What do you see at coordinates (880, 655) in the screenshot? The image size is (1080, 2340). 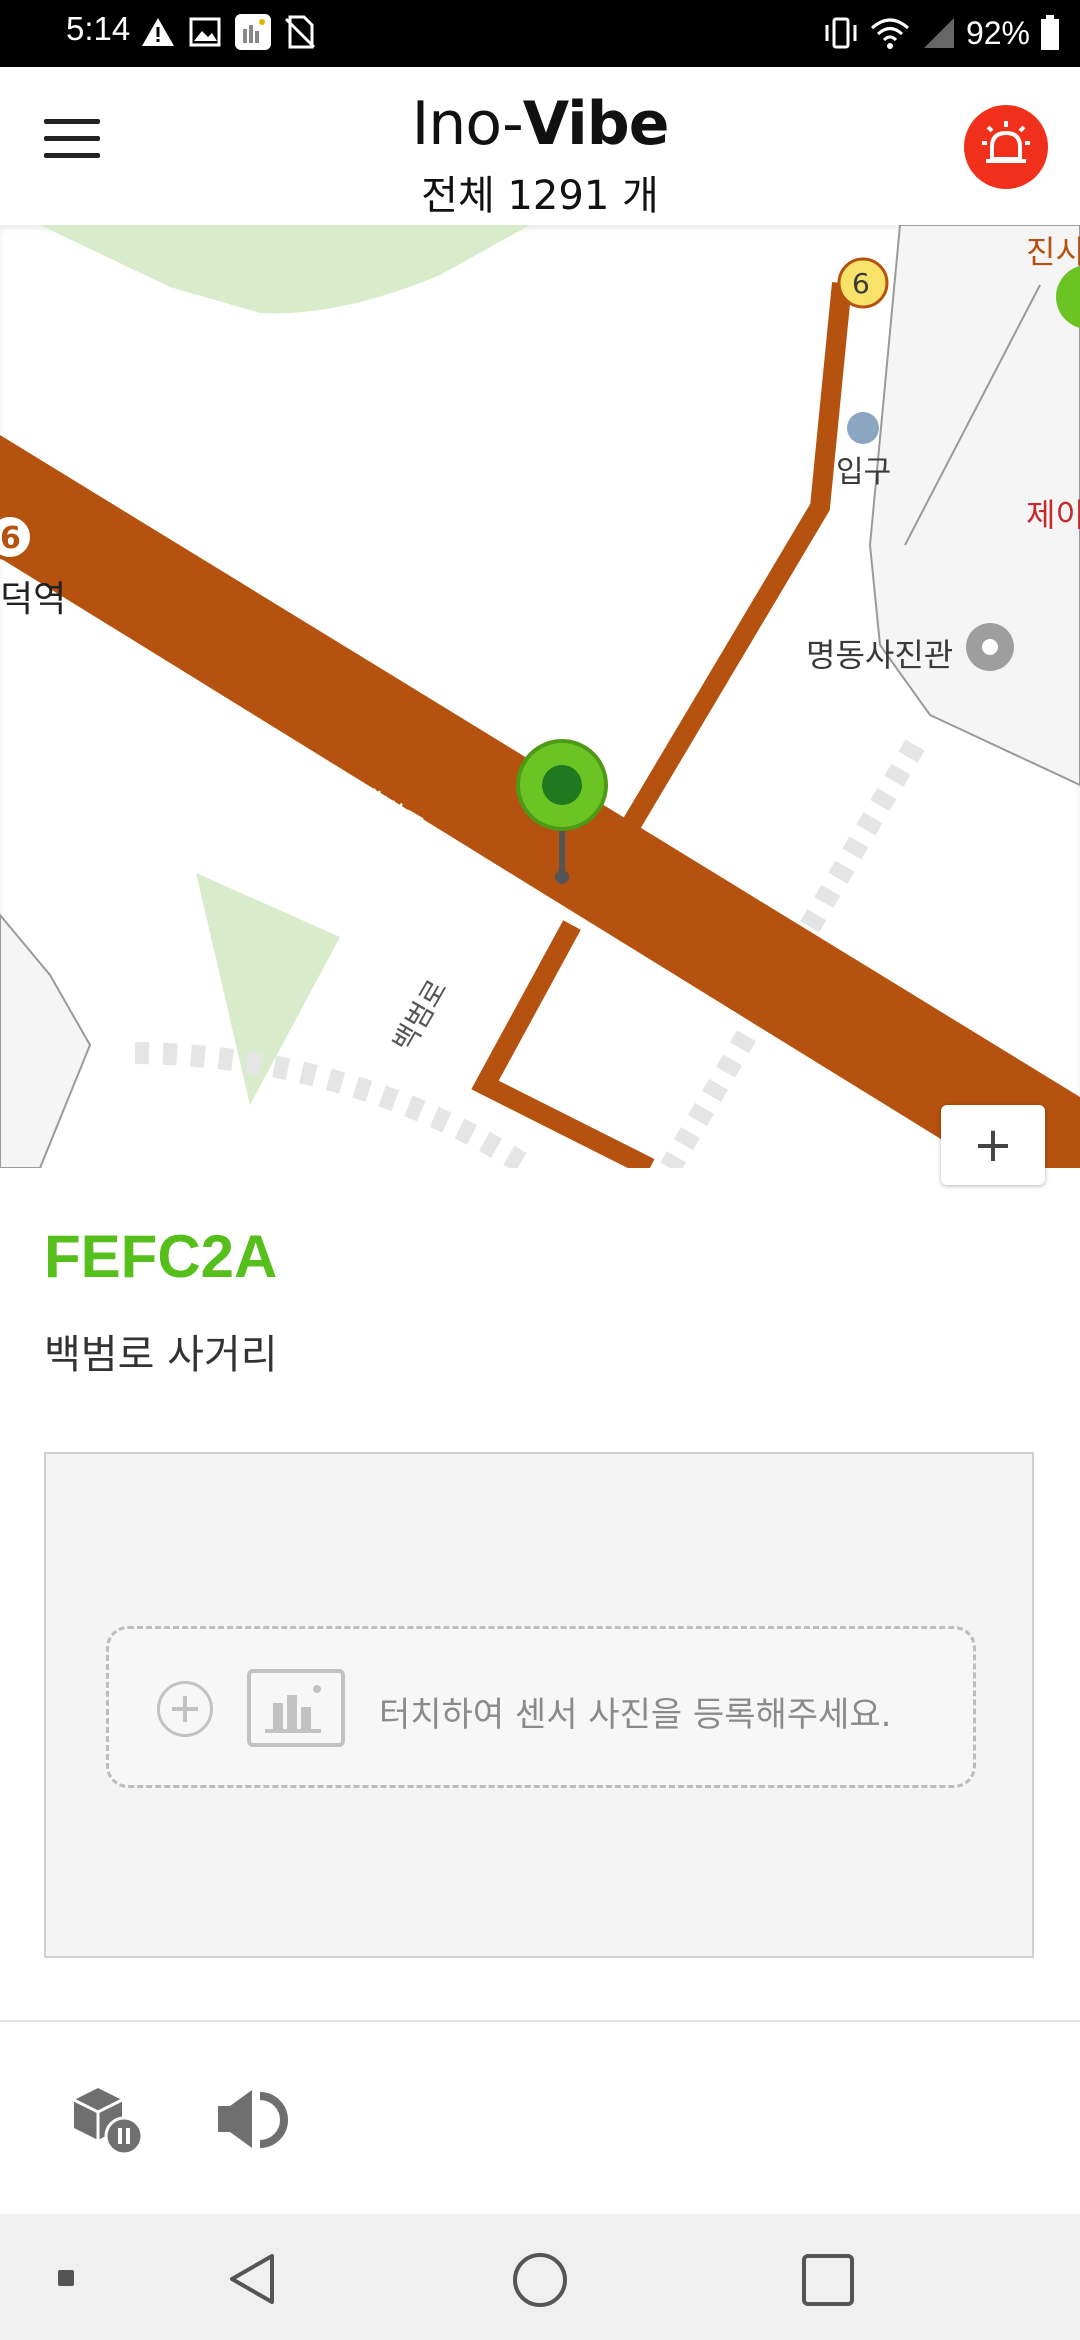 I see `photo-studio-label: 명동사진관` at bounding box center [880, 655].